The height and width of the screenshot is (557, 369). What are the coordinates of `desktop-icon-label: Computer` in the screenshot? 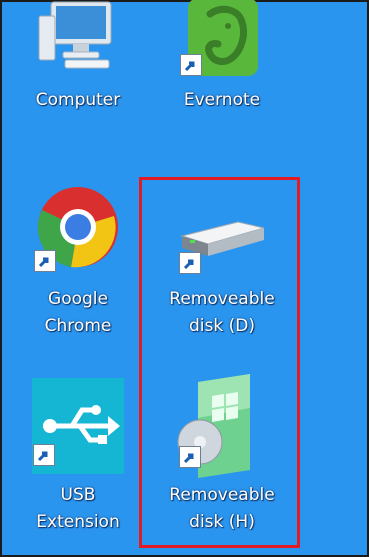 It's located at (78, 100).